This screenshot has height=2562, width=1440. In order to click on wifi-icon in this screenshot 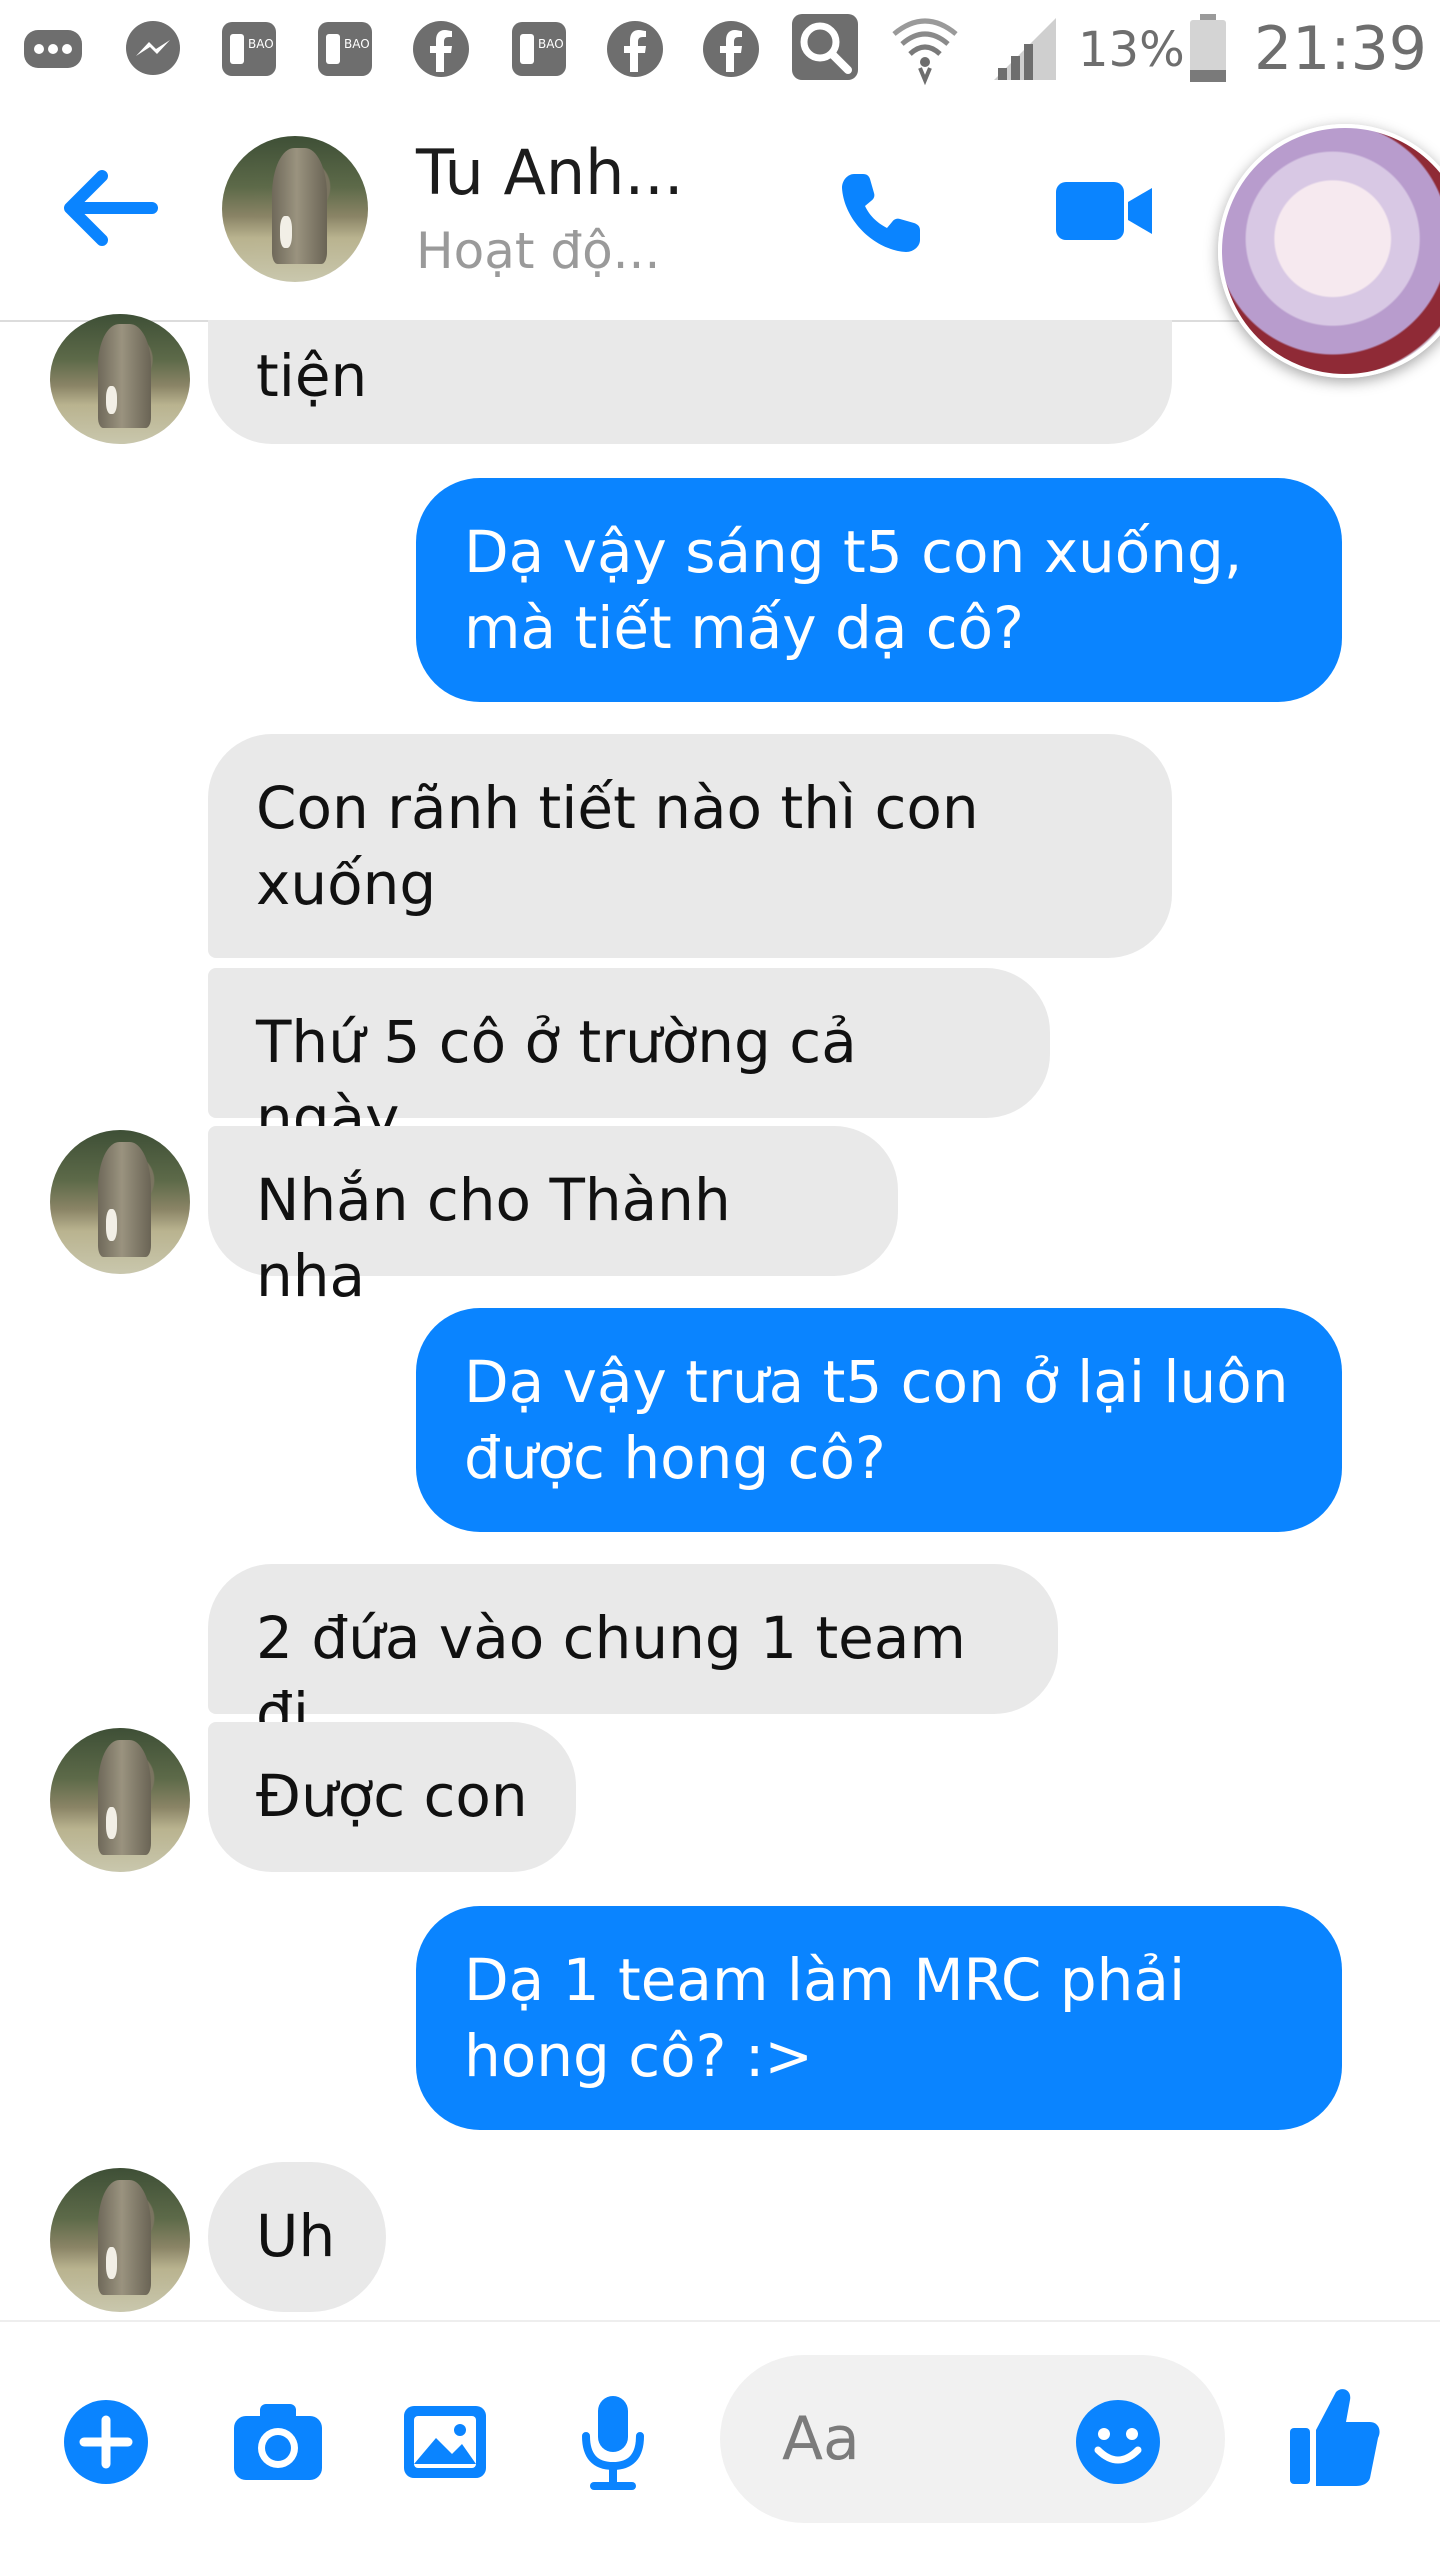, I will do `click(925, 48)`.